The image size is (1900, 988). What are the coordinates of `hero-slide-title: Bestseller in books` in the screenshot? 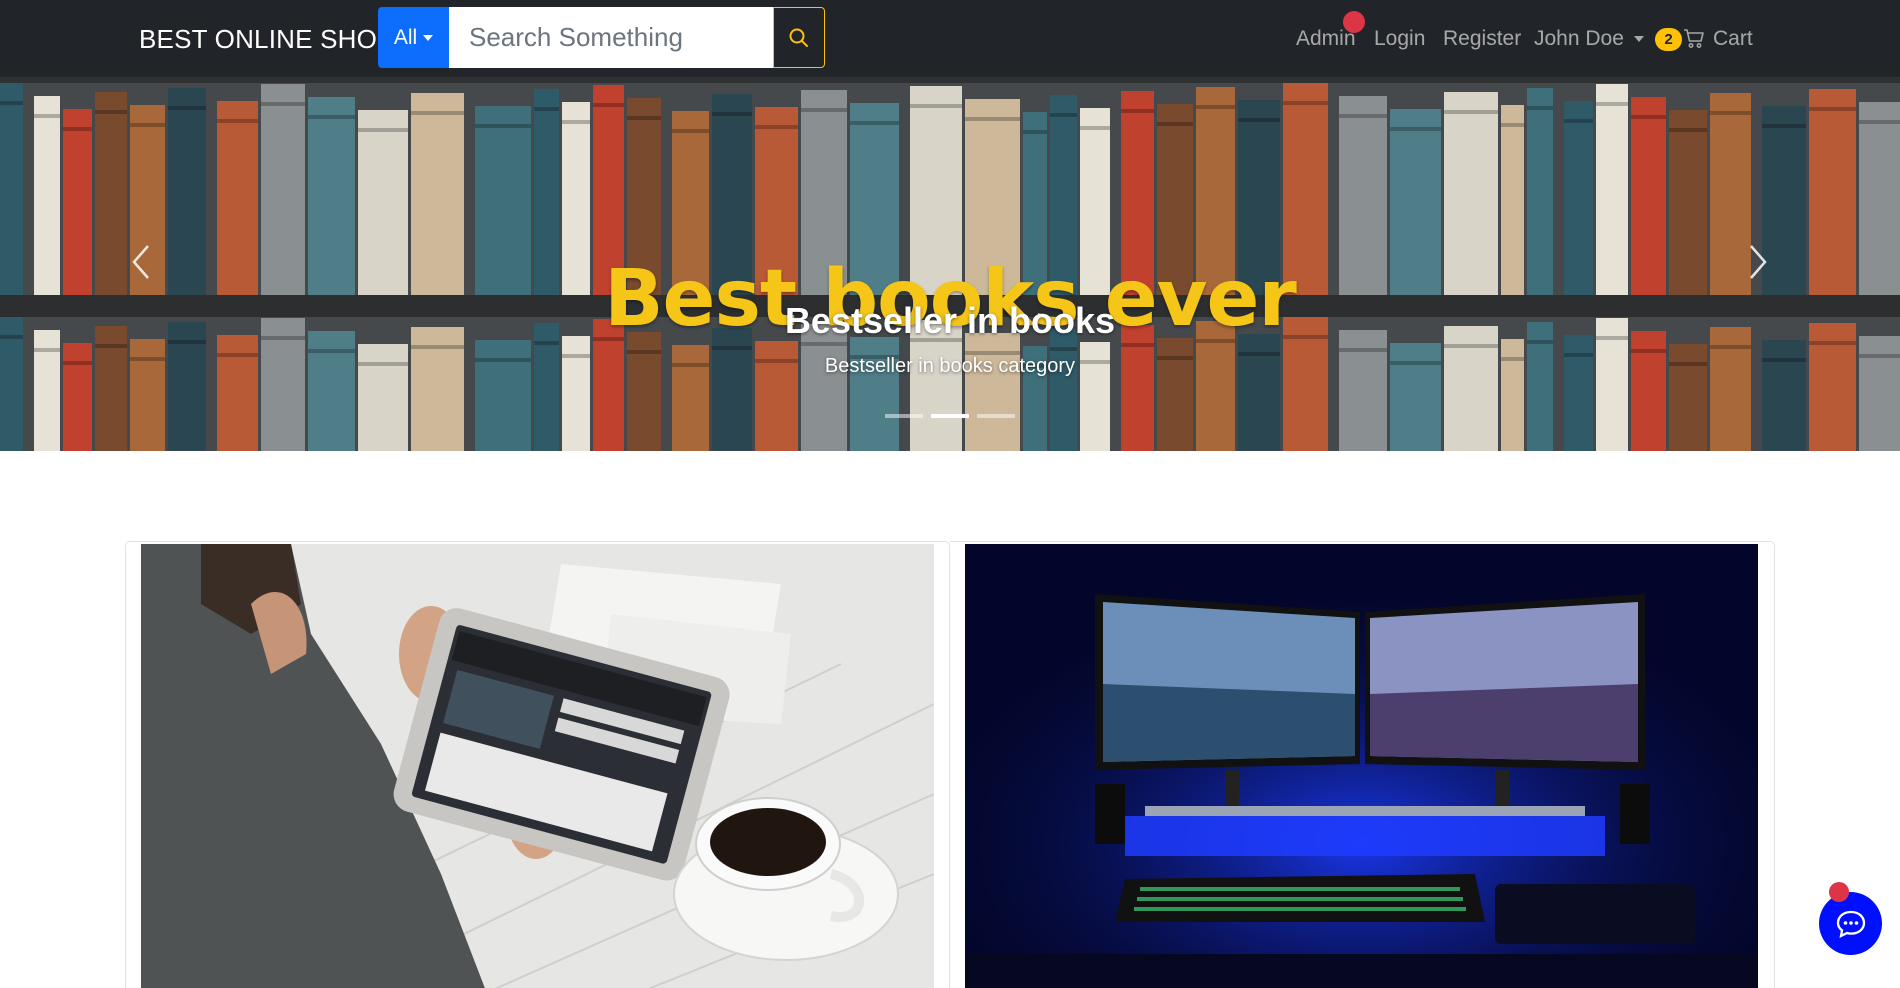 It's located at (950, 320).